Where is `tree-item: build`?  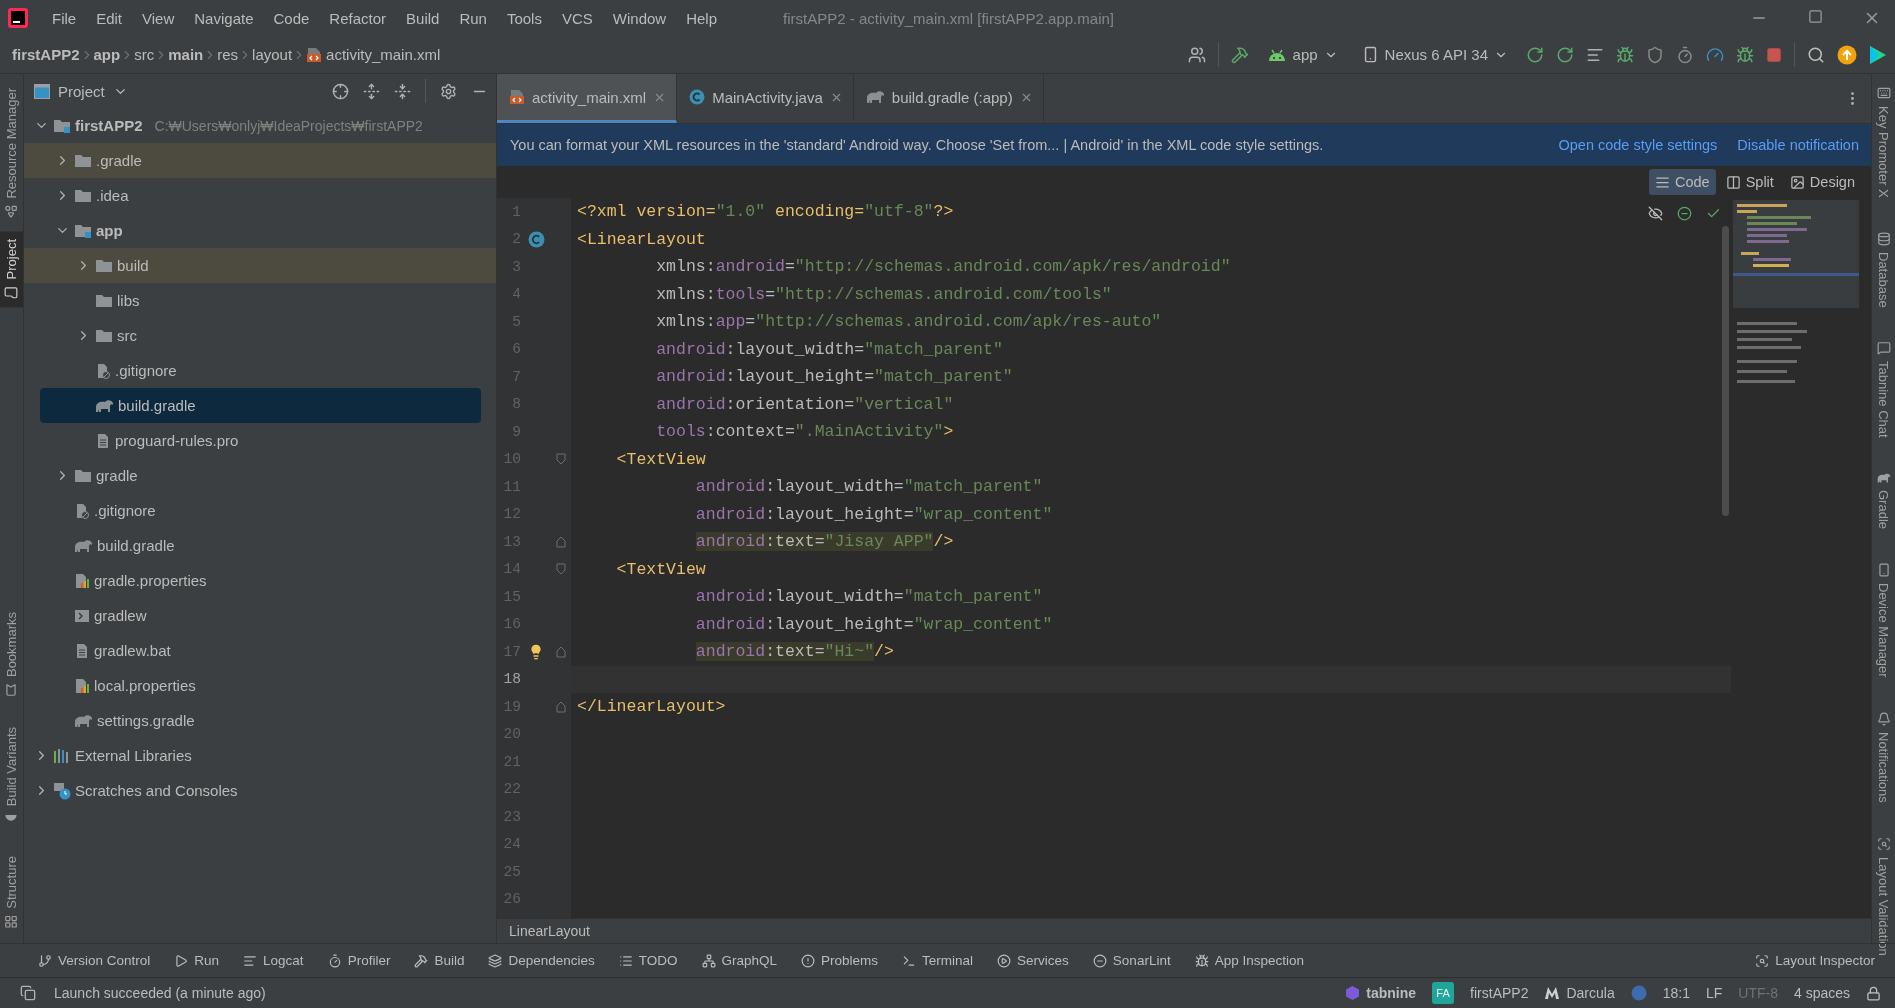
tree-item: build is located at coordinates (260, 265).